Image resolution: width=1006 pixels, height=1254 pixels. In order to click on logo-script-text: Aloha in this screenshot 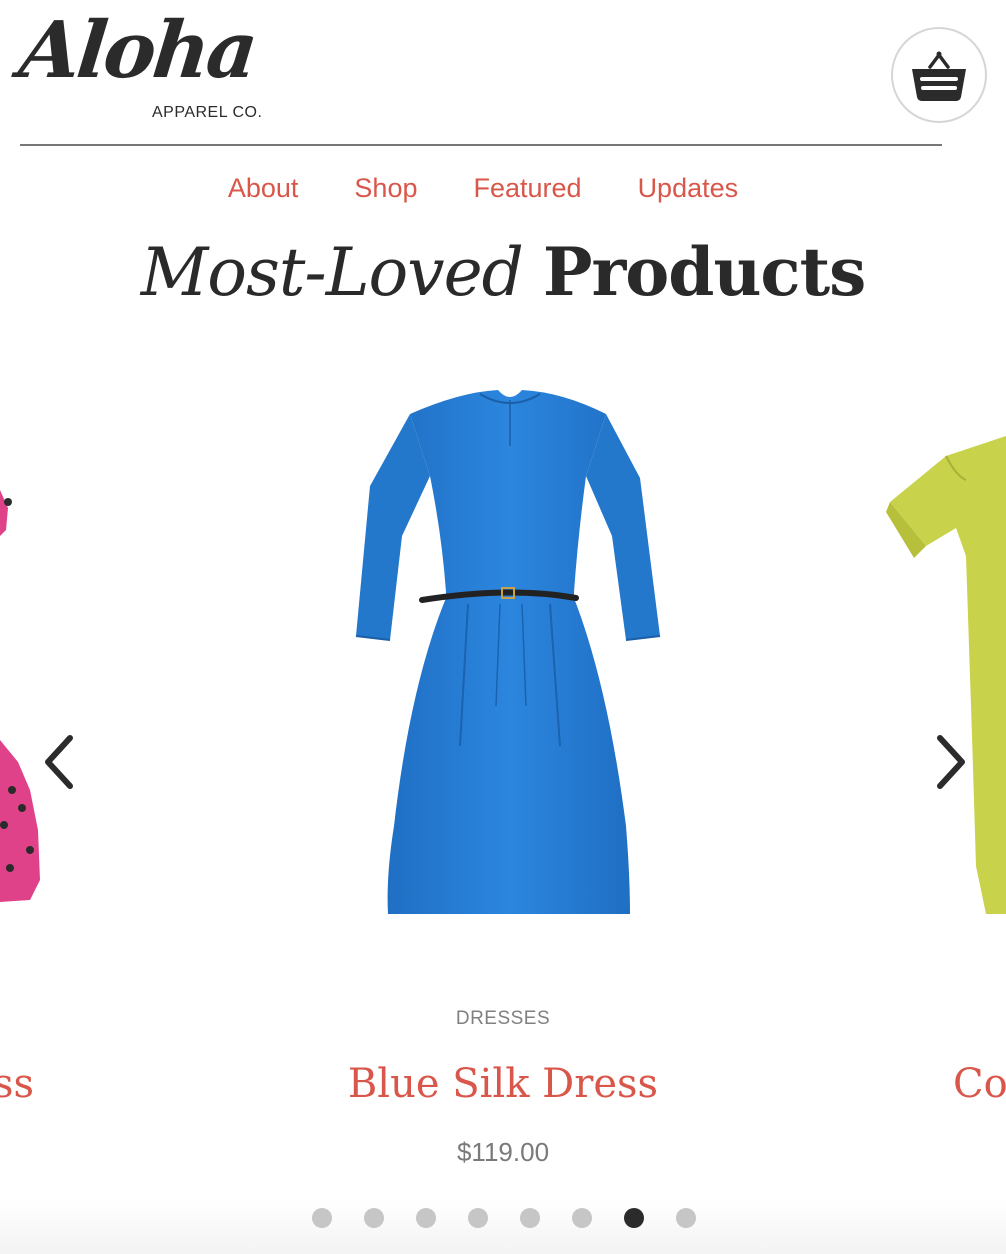, I will do `click(137, 50)`.